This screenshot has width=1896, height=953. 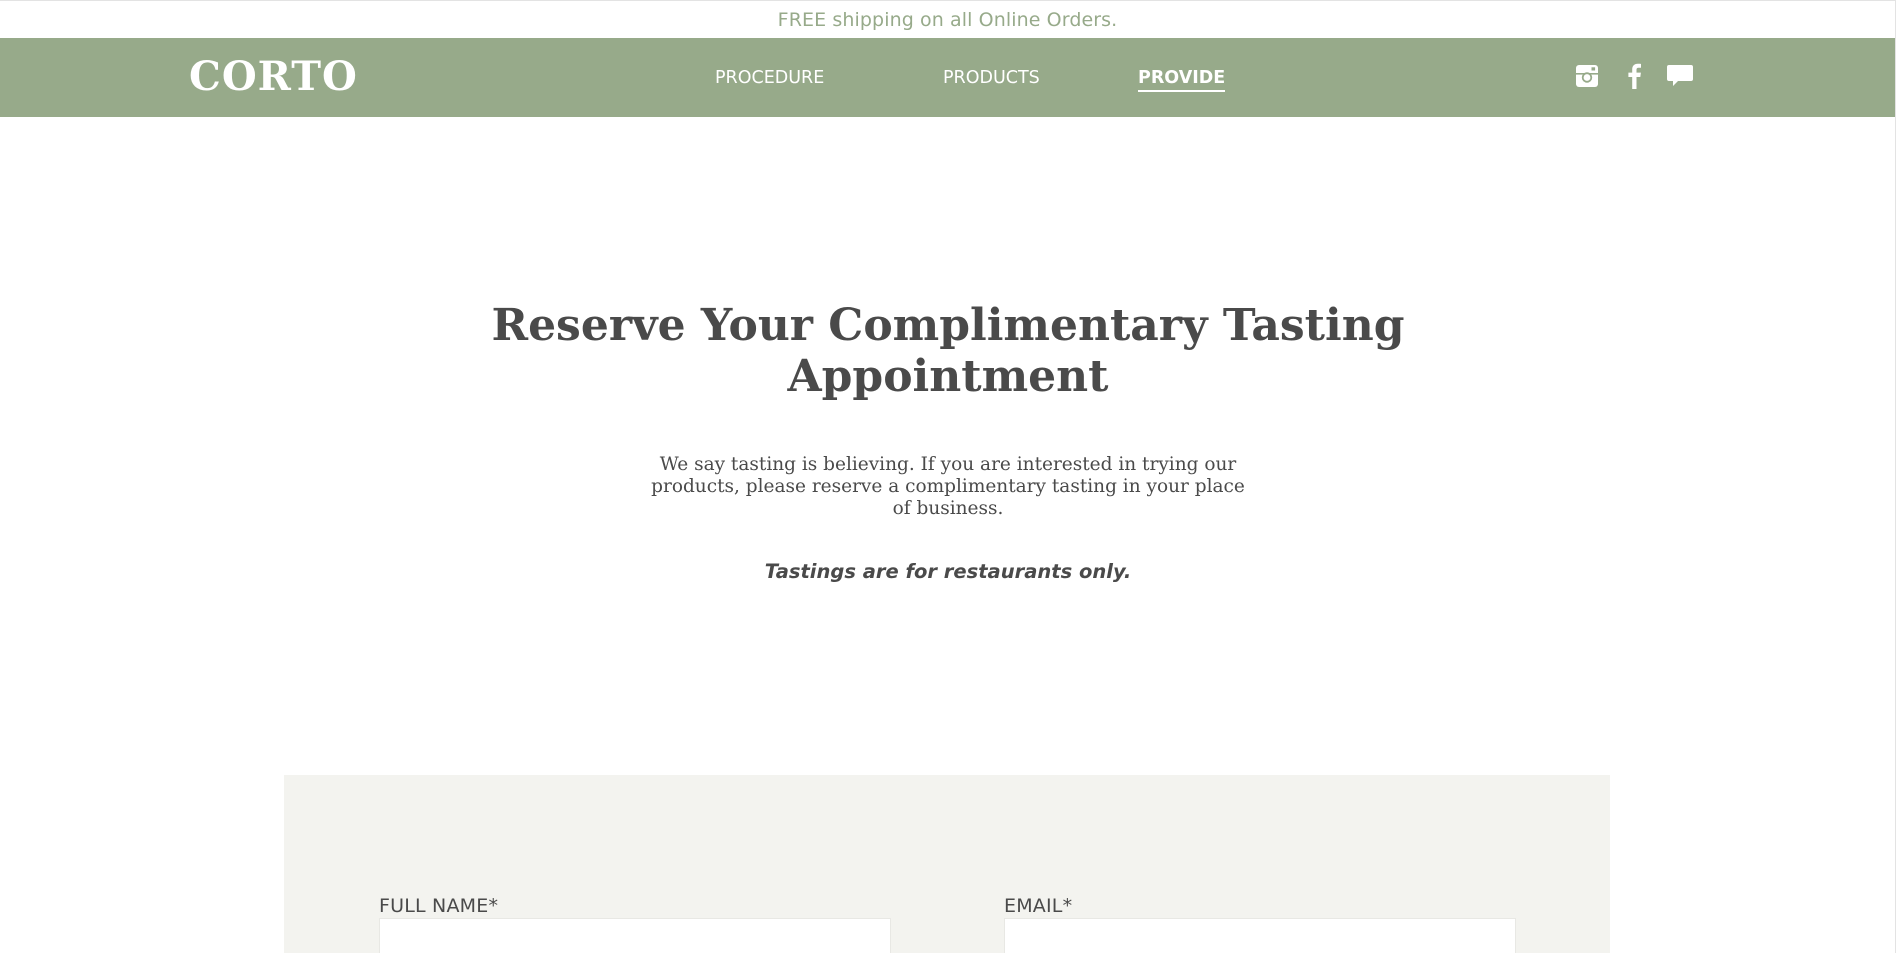 What do you see at coordinates (1680, 76) in the screenshot?
I see `chat-icon` at bounding box center [1680, 76].